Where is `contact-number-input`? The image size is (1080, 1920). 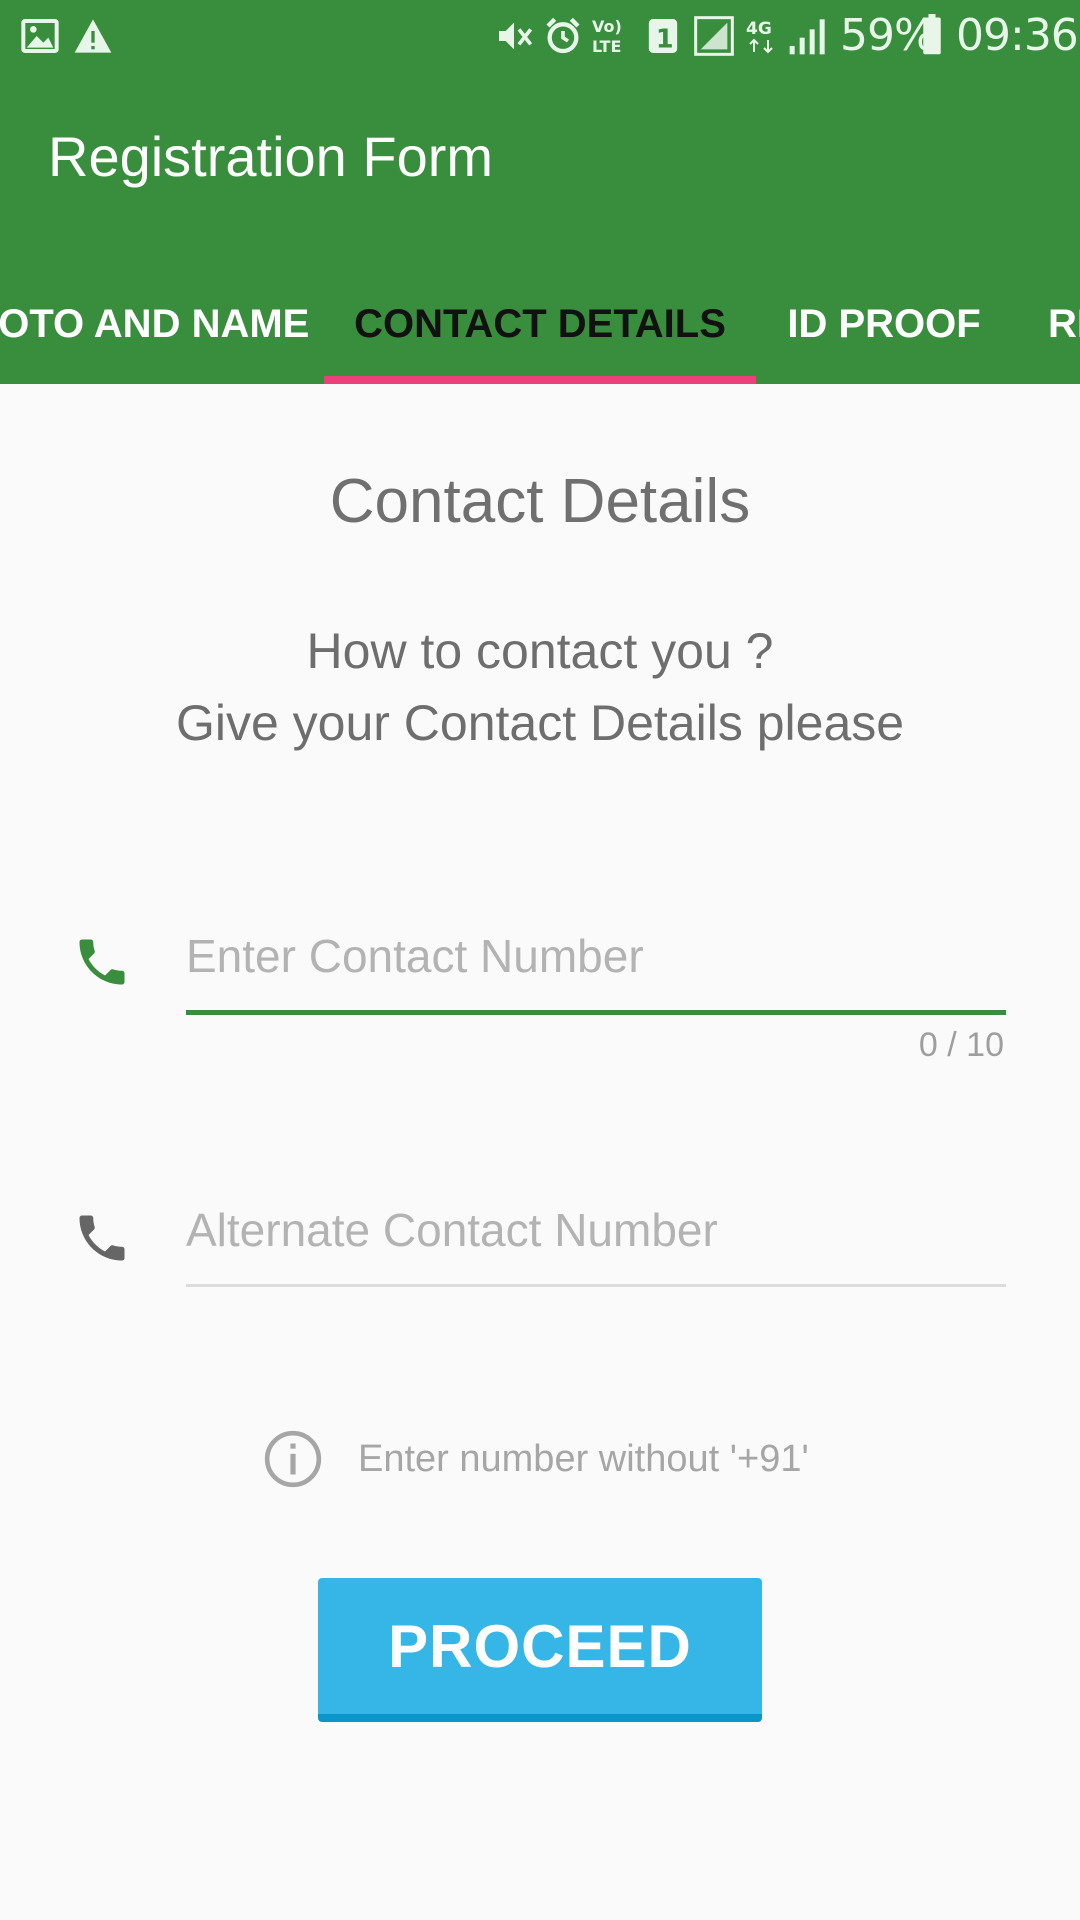
contact-number-input is located at coordinates (596, 956).